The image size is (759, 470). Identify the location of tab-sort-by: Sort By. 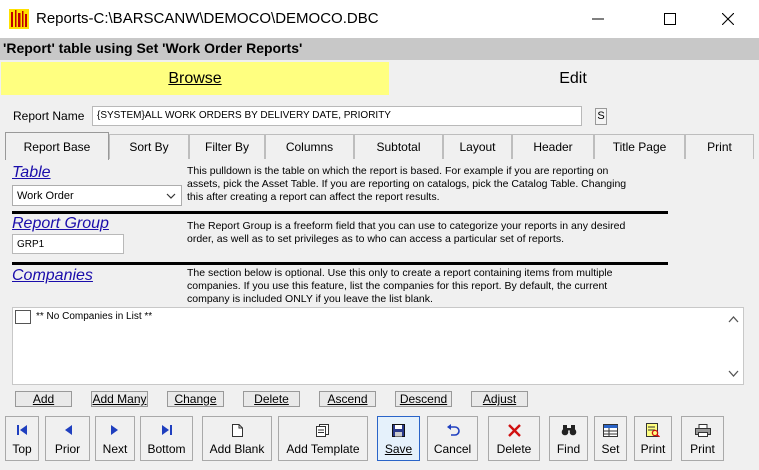
(149, 146).